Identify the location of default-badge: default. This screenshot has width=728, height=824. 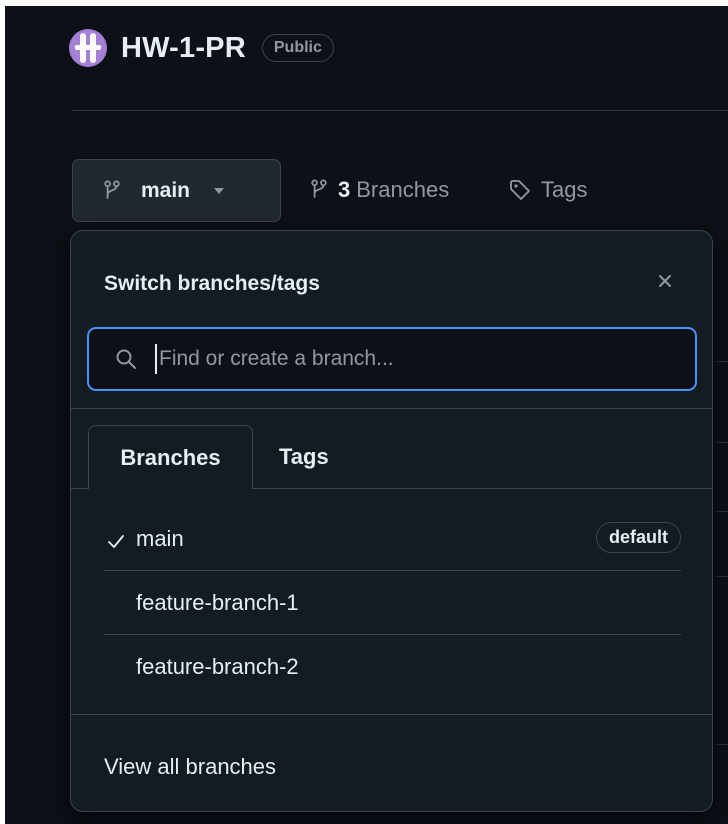
(638, 537).